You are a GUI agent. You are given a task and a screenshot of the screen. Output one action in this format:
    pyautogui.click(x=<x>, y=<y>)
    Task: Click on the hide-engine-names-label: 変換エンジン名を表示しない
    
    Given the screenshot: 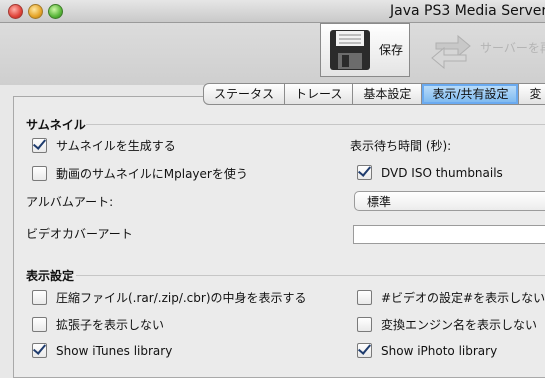 What is the action you would take?
    pyautogui.click(x=459, y=325)
    